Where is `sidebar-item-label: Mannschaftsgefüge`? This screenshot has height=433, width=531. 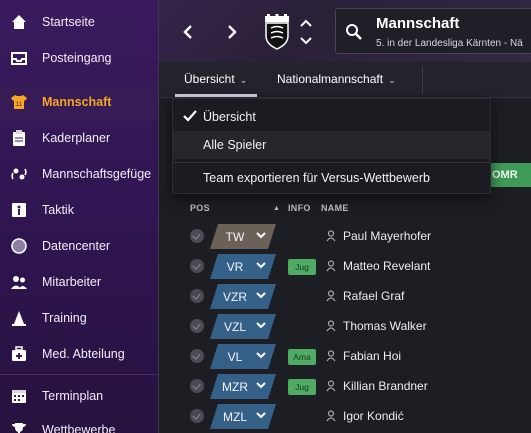
sidebar-item-label: Mannschaftsgefüge is located at coordinates (97, 174).